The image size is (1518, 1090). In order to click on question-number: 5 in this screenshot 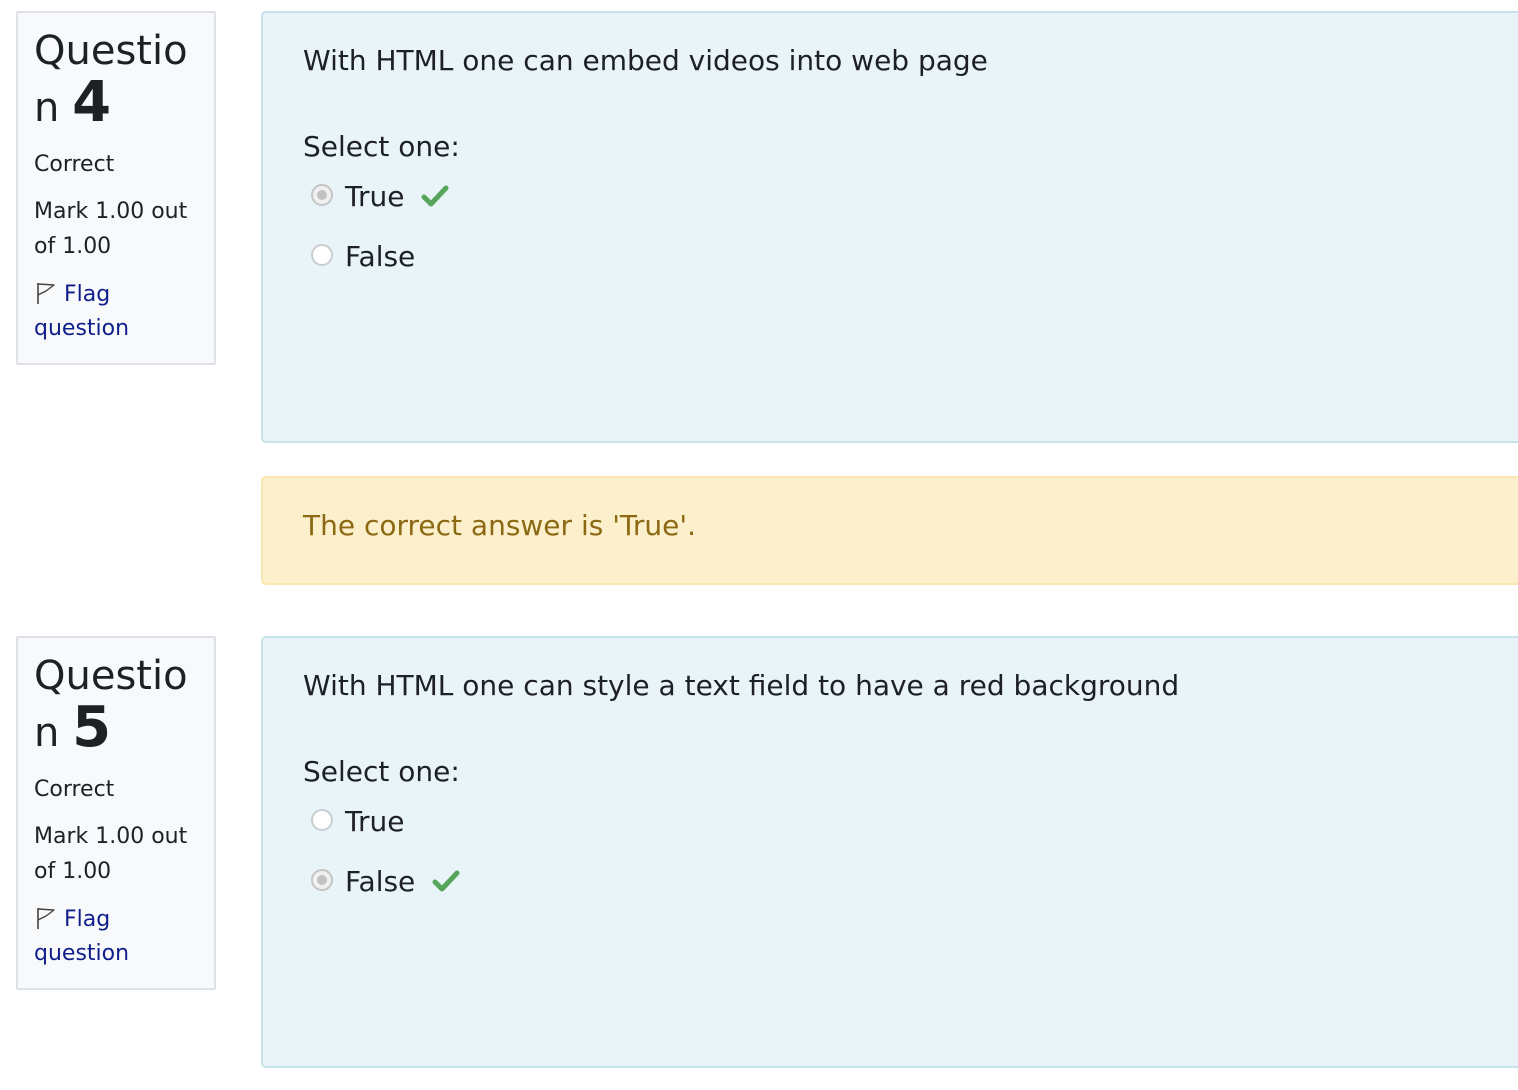, I will do `click(92, 727)`.